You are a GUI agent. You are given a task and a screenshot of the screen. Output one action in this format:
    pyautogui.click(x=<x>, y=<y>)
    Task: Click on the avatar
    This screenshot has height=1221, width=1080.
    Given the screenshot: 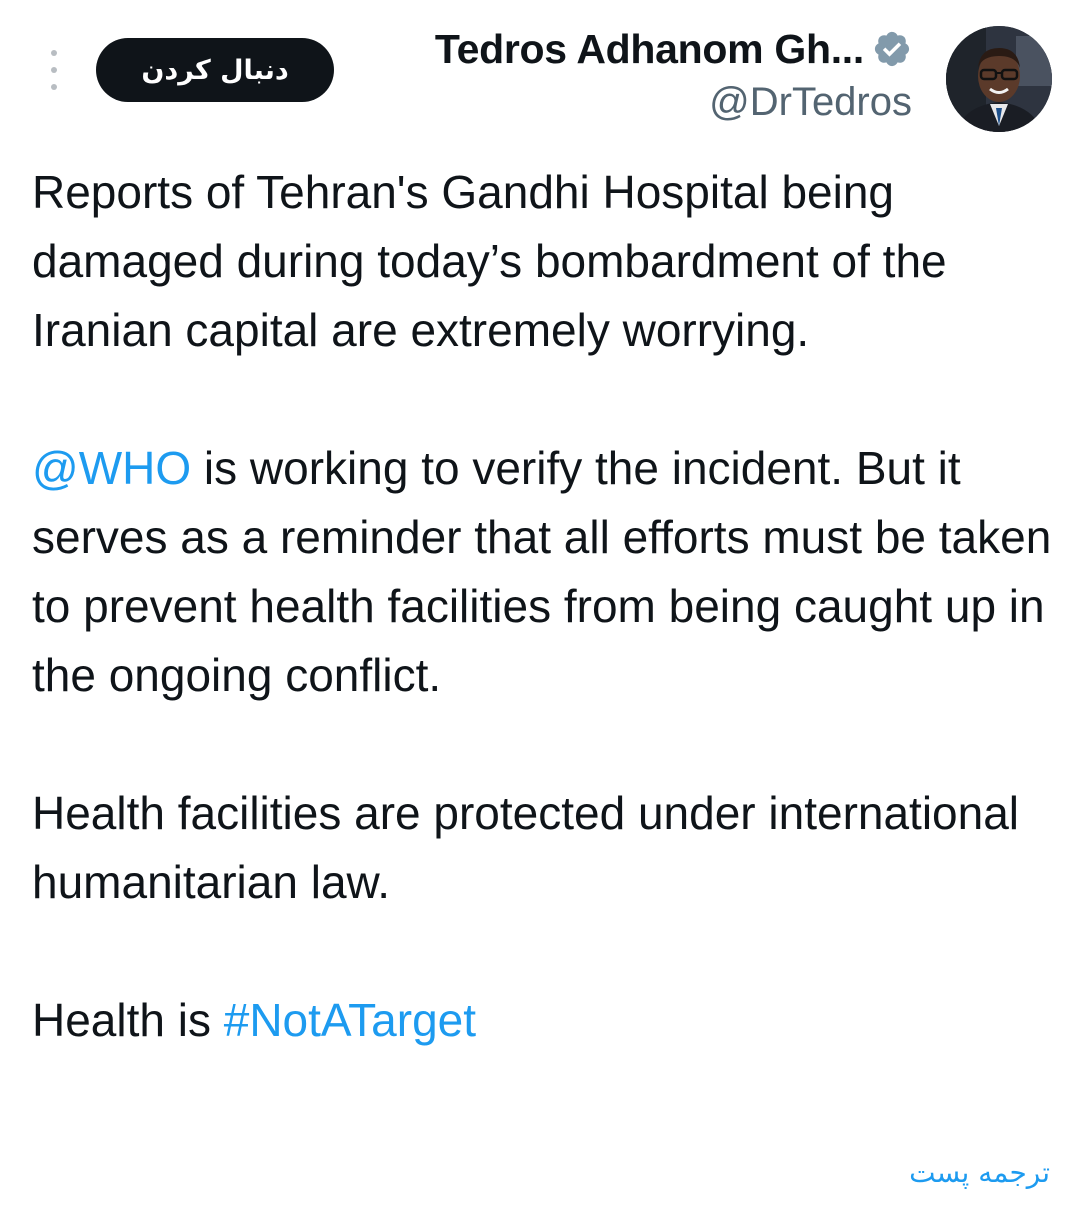 What is the action you would take?
    pyautogui.click(x=999, y=79)
    